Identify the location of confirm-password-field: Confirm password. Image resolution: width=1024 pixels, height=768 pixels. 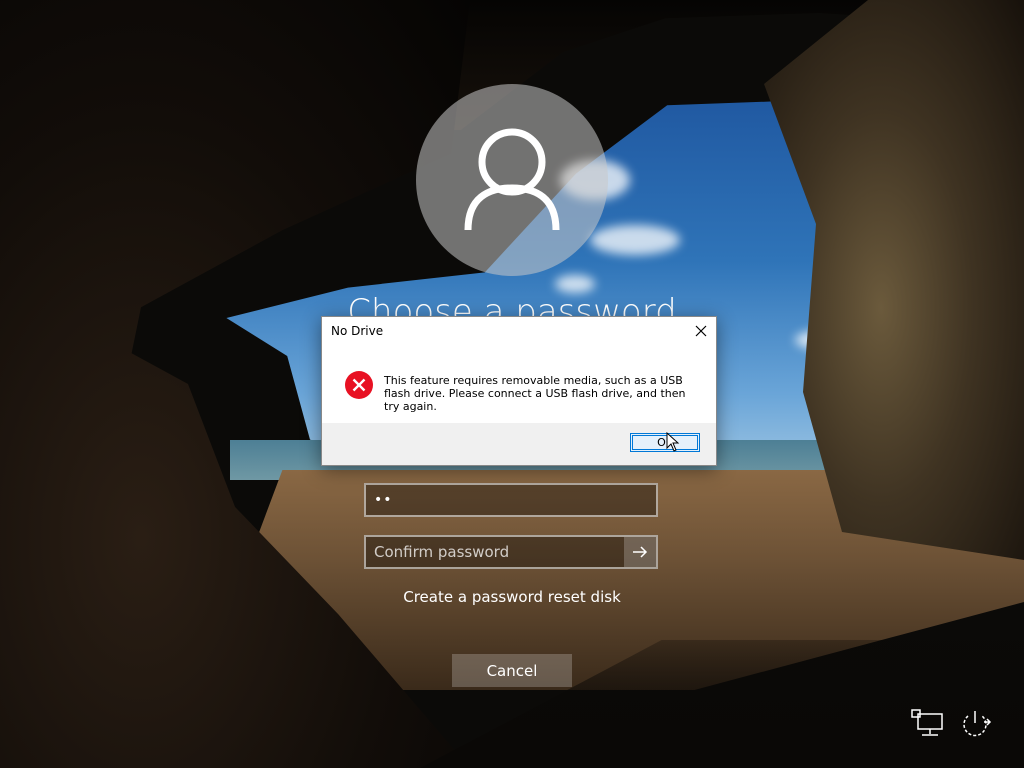
(511, 552).